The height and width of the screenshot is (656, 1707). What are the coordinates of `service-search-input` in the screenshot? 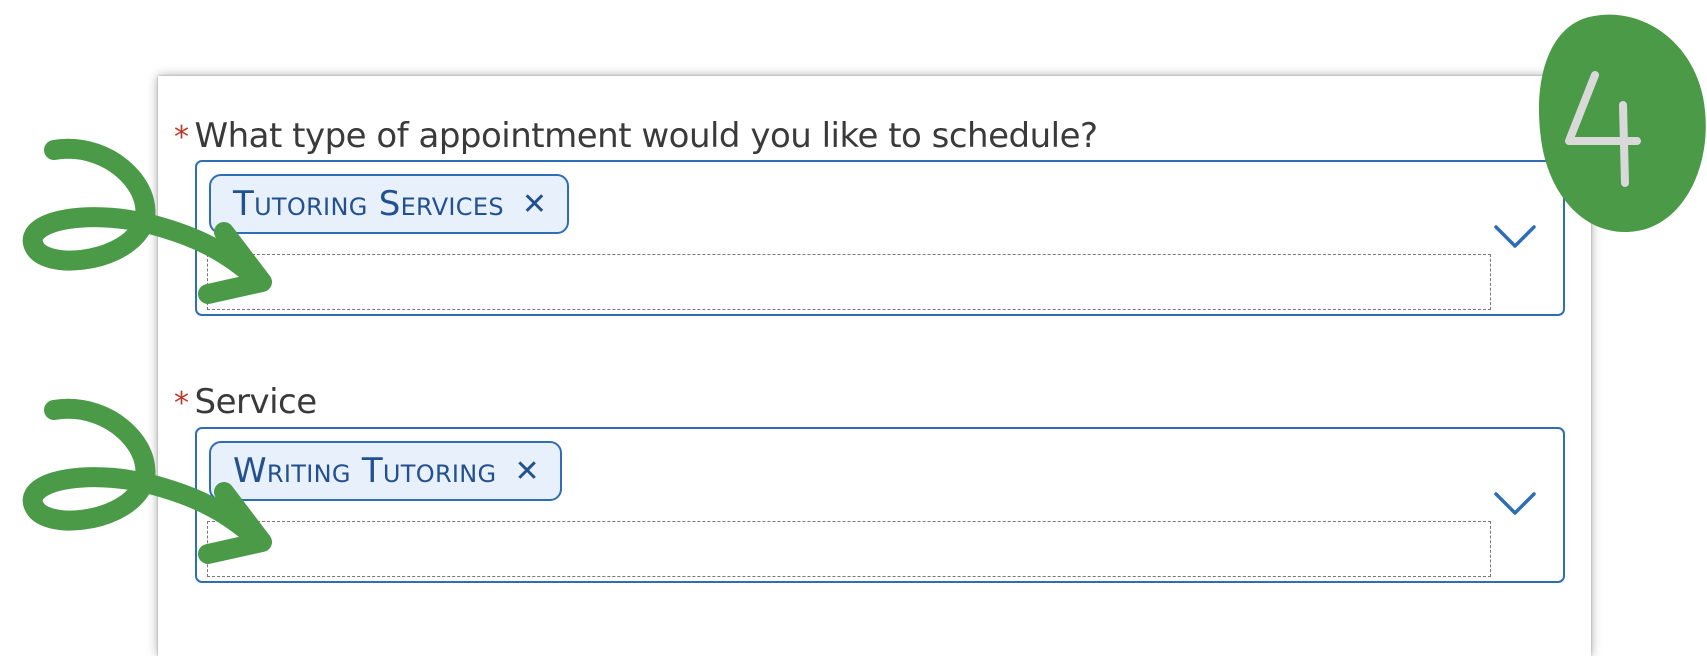 It's located at (851, 550).